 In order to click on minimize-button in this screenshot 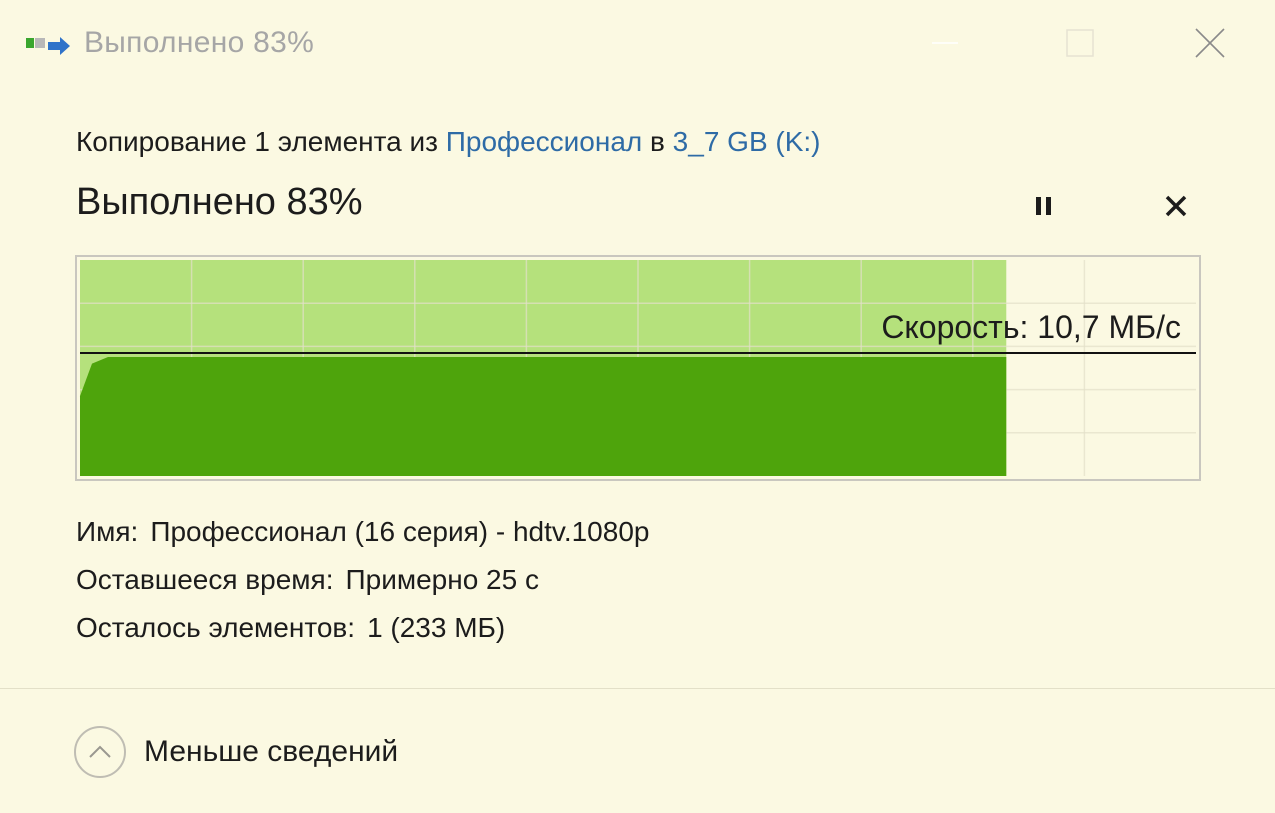, I will do `click(945, 43)`.